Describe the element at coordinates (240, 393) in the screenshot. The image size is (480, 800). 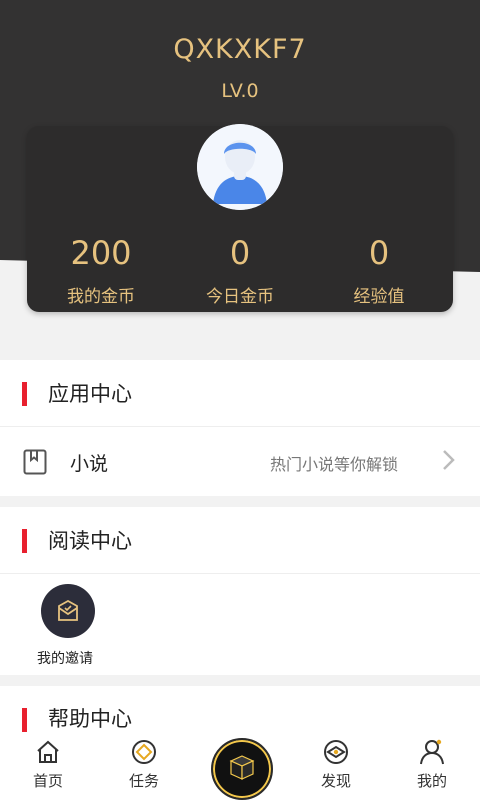
I see `section-header: 应用中心` at that location.